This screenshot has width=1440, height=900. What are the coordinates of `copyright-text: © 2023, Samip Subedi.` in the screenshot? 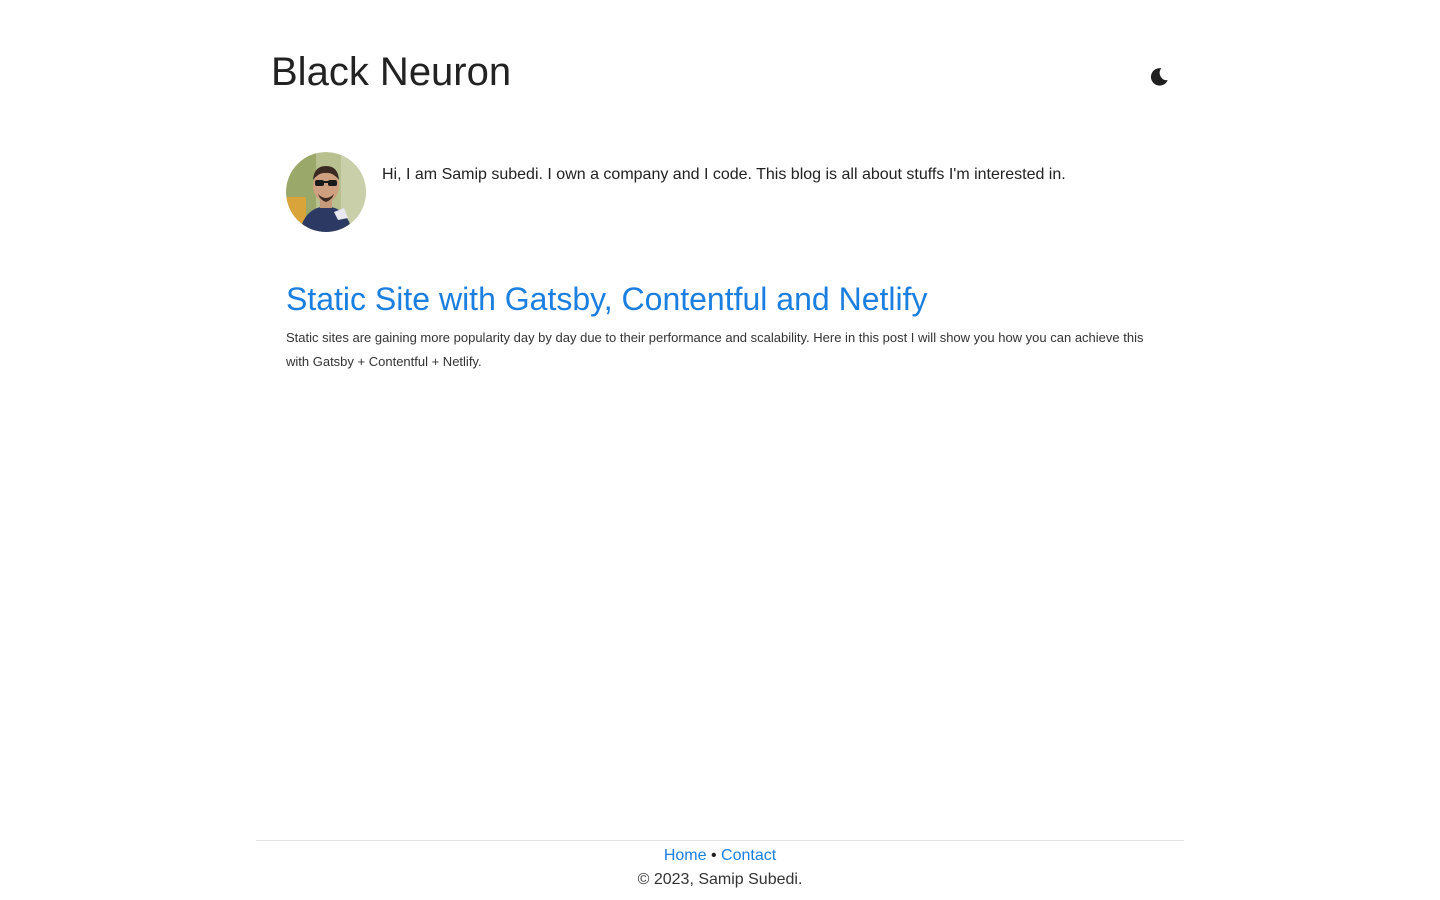 It's located at (720, 879).